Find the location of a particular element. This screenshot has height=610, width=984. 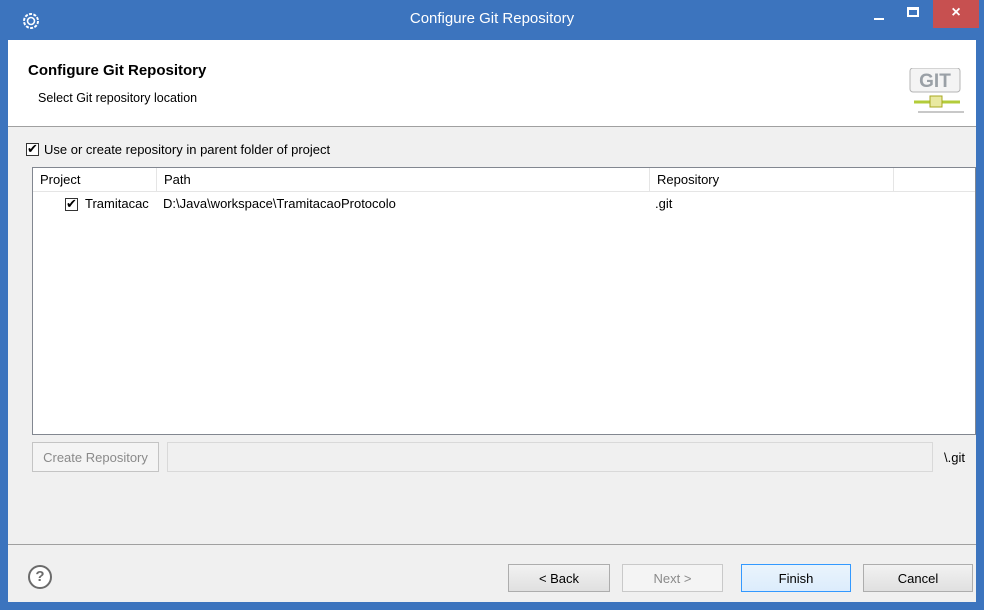

footer-divider is located at coordinates (492, 544).